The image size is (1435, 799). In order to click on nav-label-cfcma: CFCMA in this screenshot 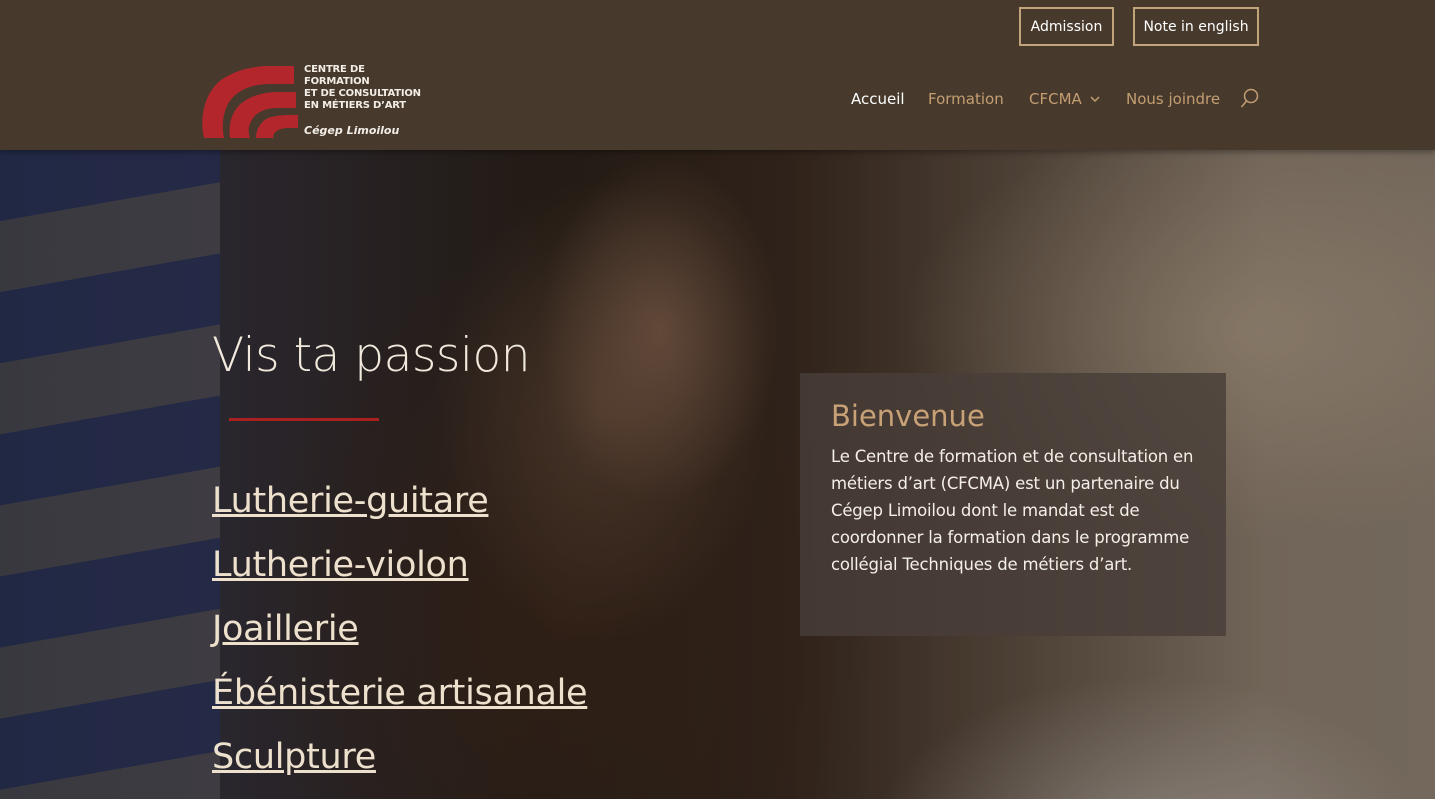, I will do `click(1055, 99)`.